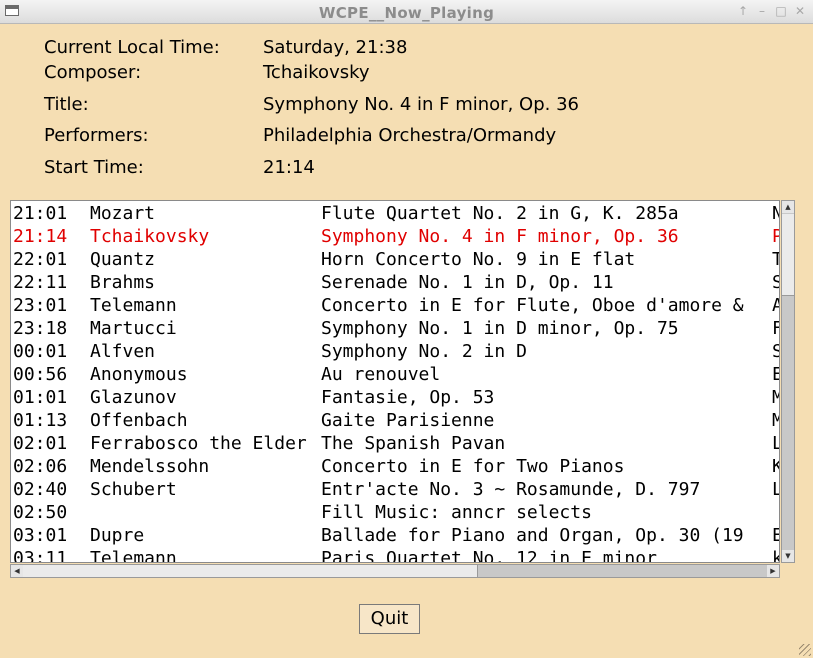 Image resolution: width=813 pixels, height=658 pixels. Describe the element at coordinates (781, 11) in the screenshot. I see `maximize-icon: □` at that location.